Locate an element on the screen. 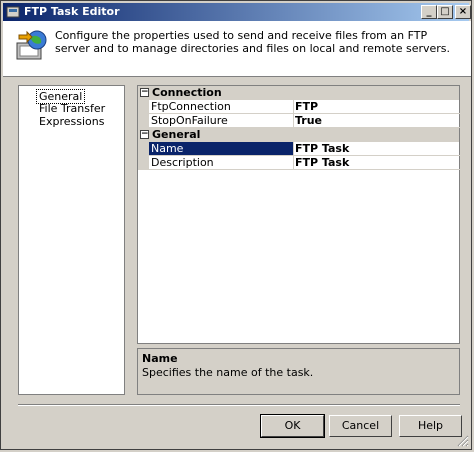 The width and height of the screenshot is (474, 452). category-general: − General is located at coordinates (298, 135).